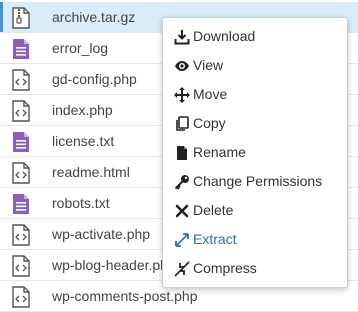 The width and height of the screenshot is (358, 312). What do you see at coordinates (101, 234) in the screenshot?
I see `file-name: wp-activate.php` at bounding box center [101, 234].